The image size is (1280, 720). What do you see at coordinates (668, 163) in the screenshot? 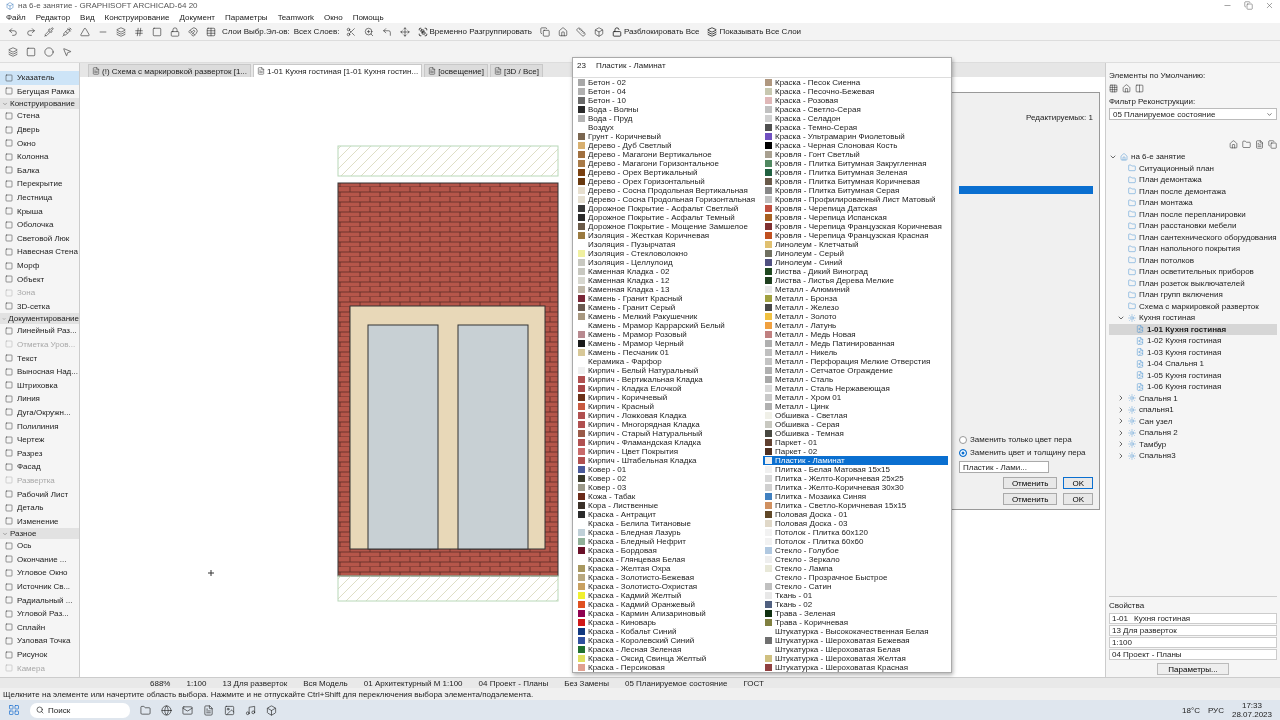
I see `material-item: Дерево - Магагони Горизонтальное` at bounding box center [668, 163].